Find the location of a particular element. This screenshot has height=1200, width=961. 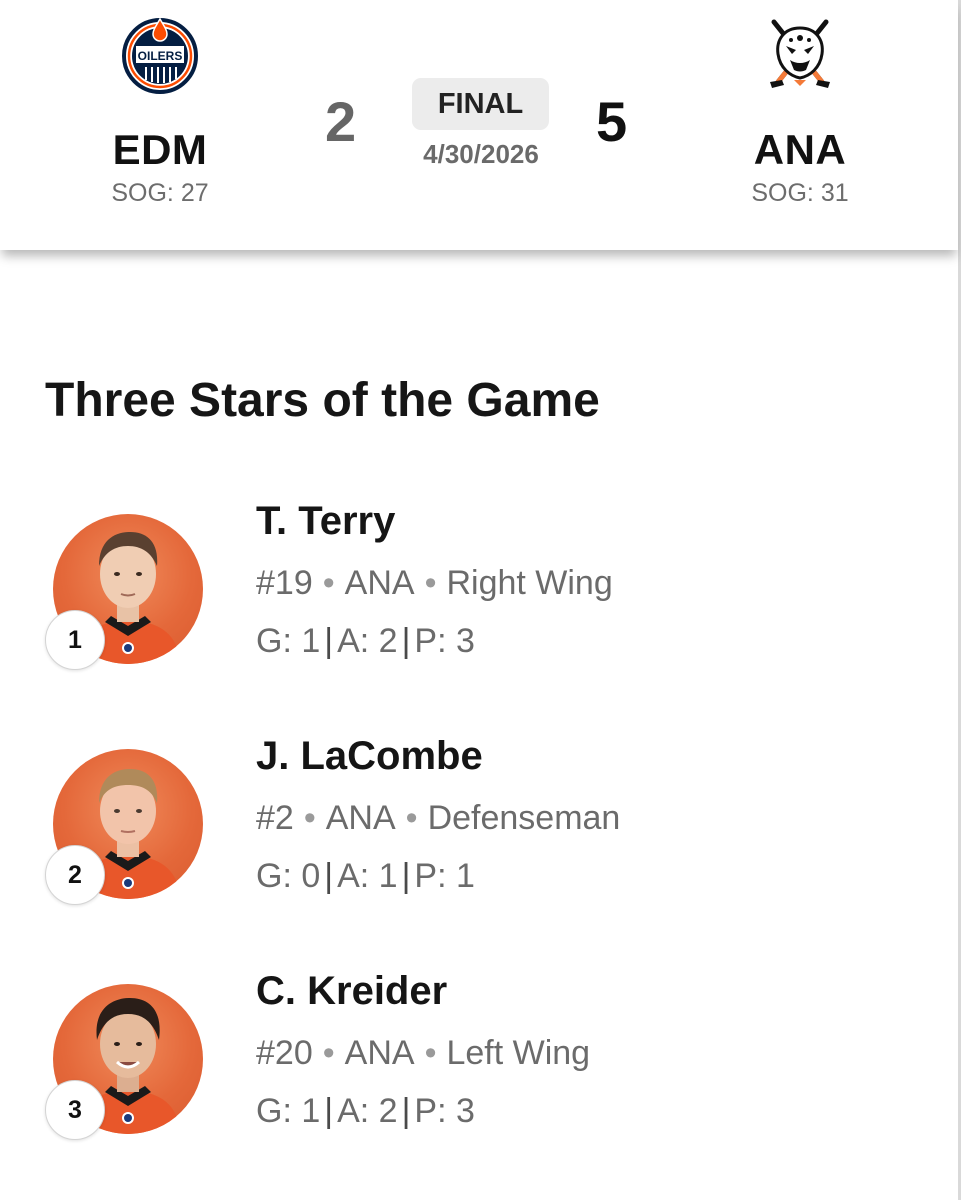

player-position: Defenseman is located at coordinates (524, 818).